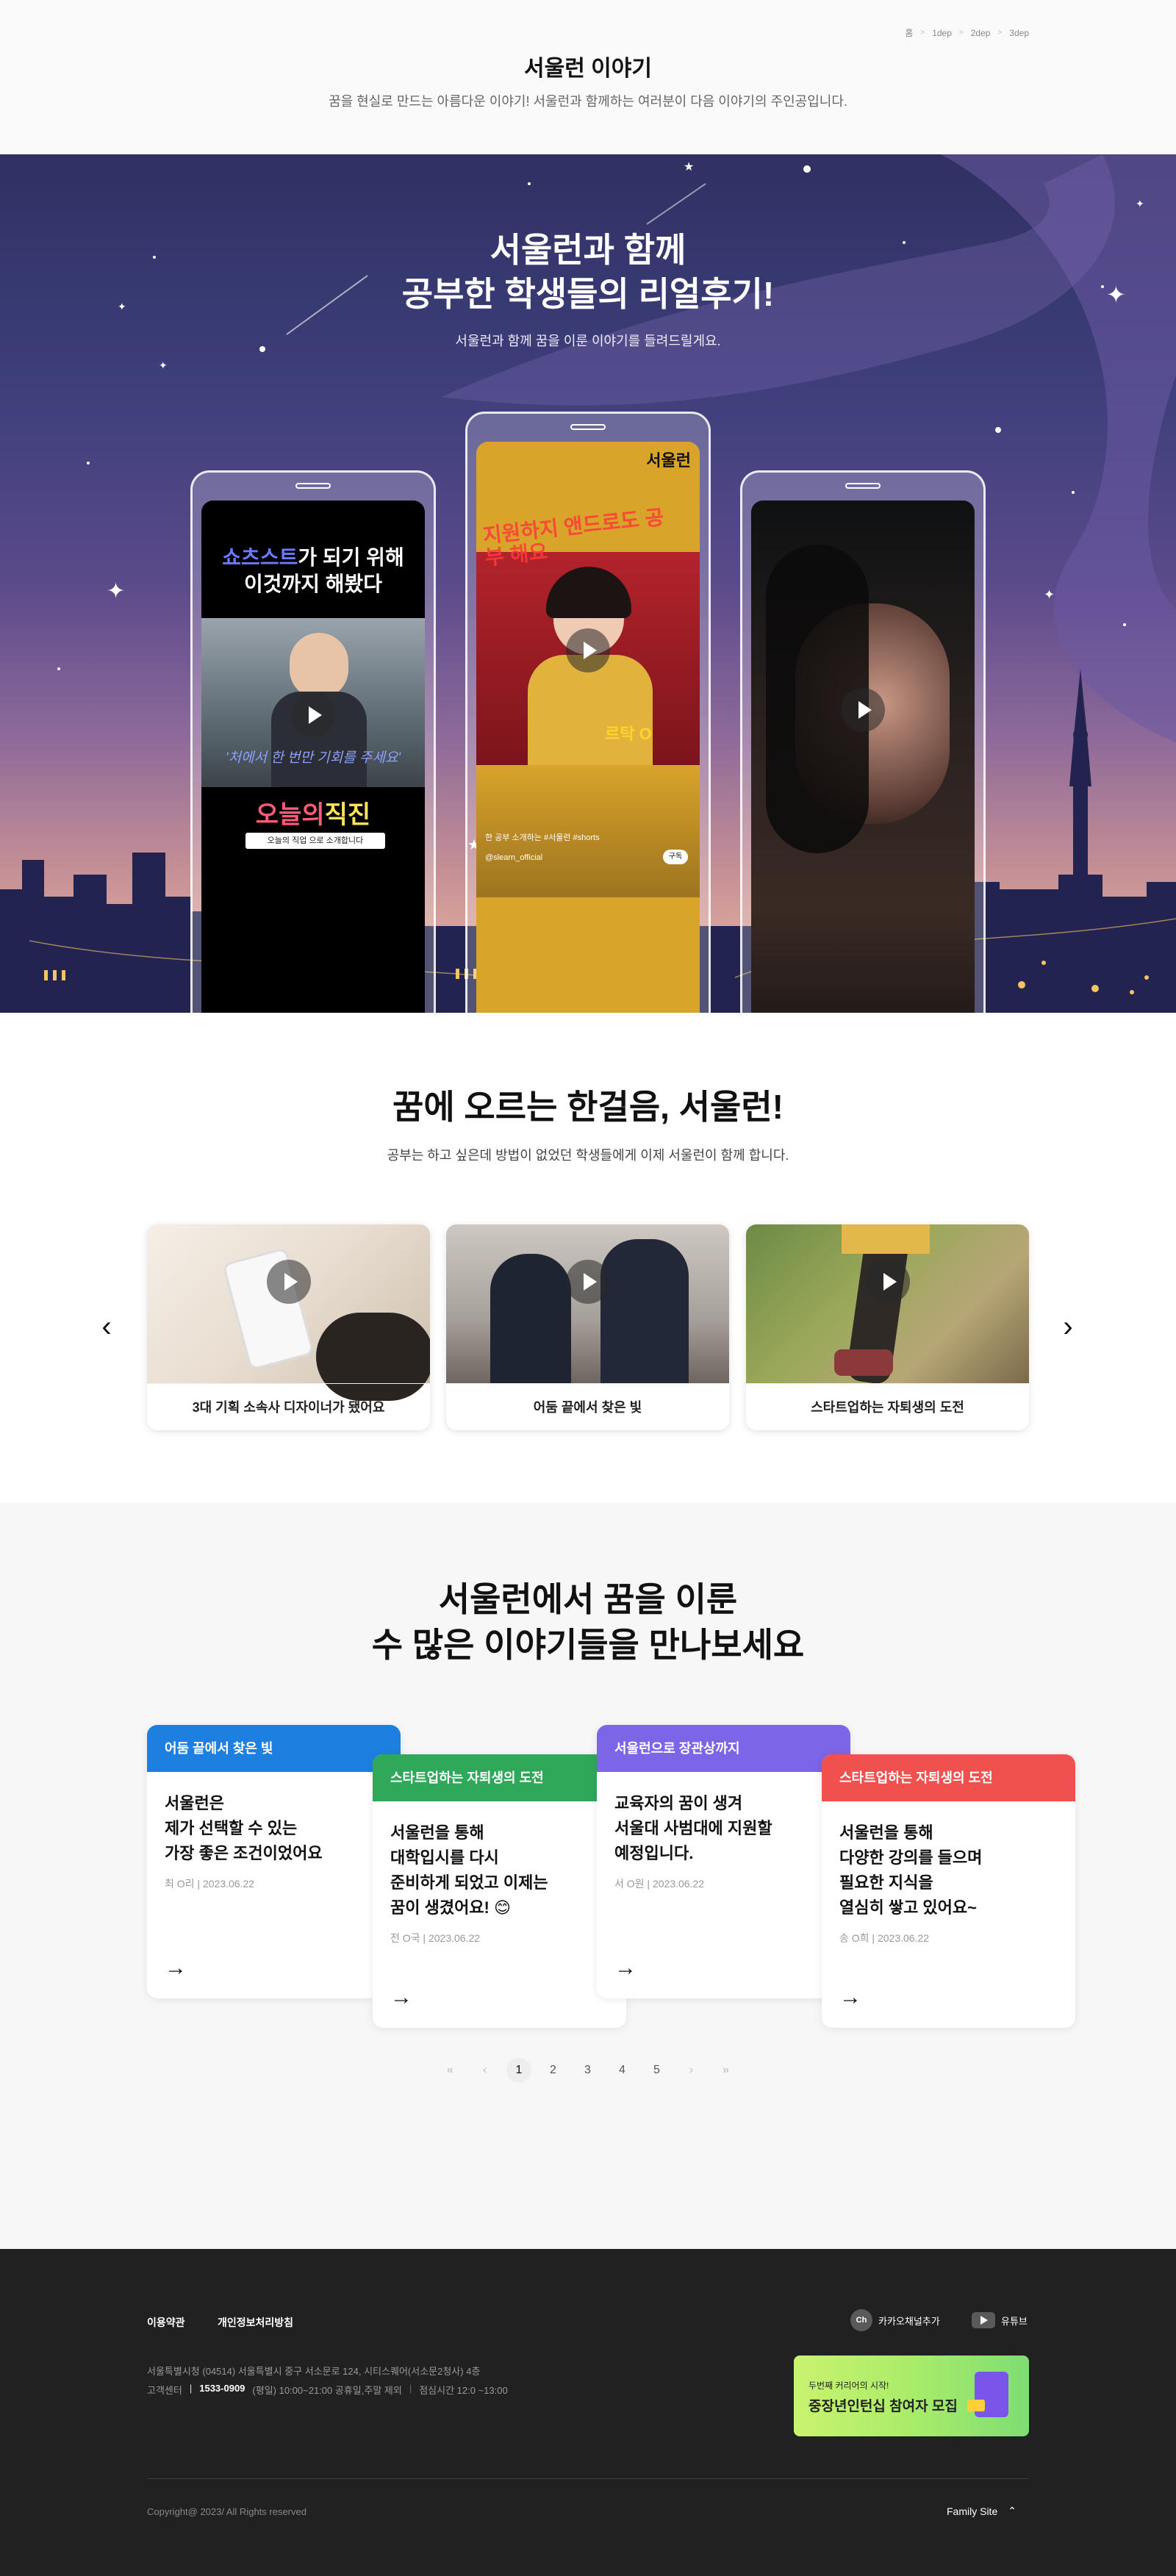 The height and width of the screenshot is (2576, 1176). I want to click on story-quote-line: 가장 좋은 조건이었어요, so click(244, 1853).